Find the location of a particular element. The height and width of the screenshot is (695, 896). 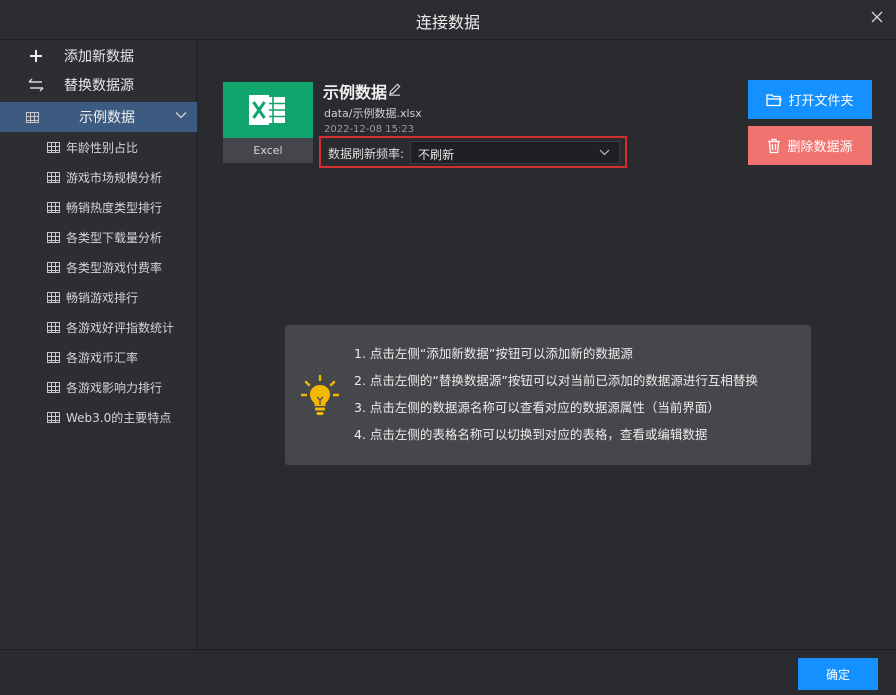

table-item: 各游戏币汇率 is located at coordinates (98, 357).